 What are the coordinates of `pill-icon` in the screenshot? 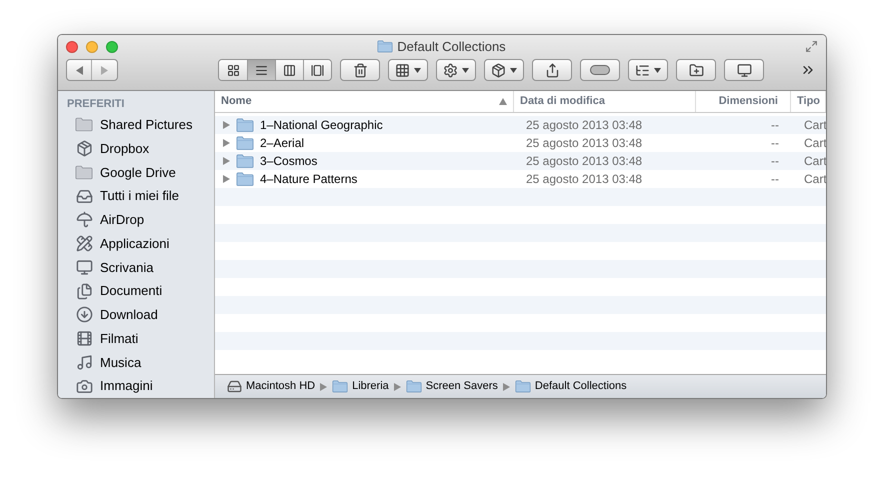 It's located at (600, 70).